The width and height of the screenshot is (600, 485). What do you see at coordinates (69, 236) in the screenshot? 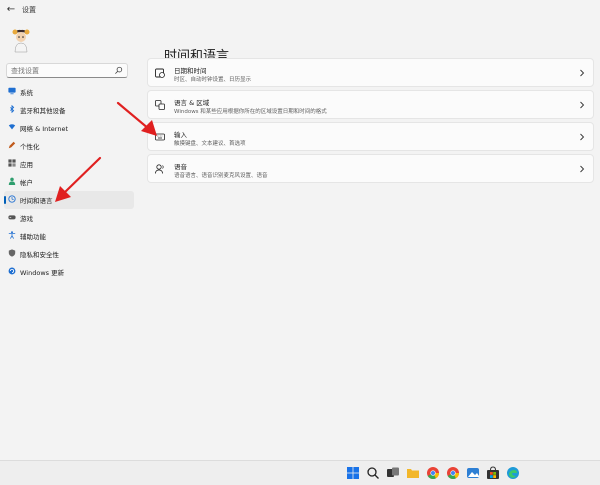
I see `sidebar-item-accessibility: 辅助功能` at bounding box center [69, 236].